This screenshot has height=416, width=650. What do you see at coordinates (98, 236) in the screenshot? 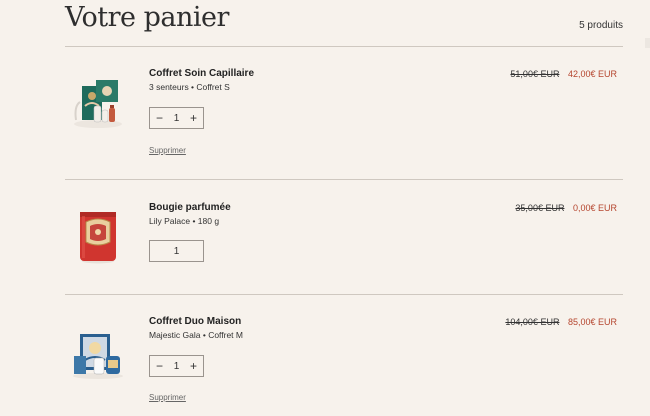
I see `scented-candle-image` at bounding box center [98, 236].